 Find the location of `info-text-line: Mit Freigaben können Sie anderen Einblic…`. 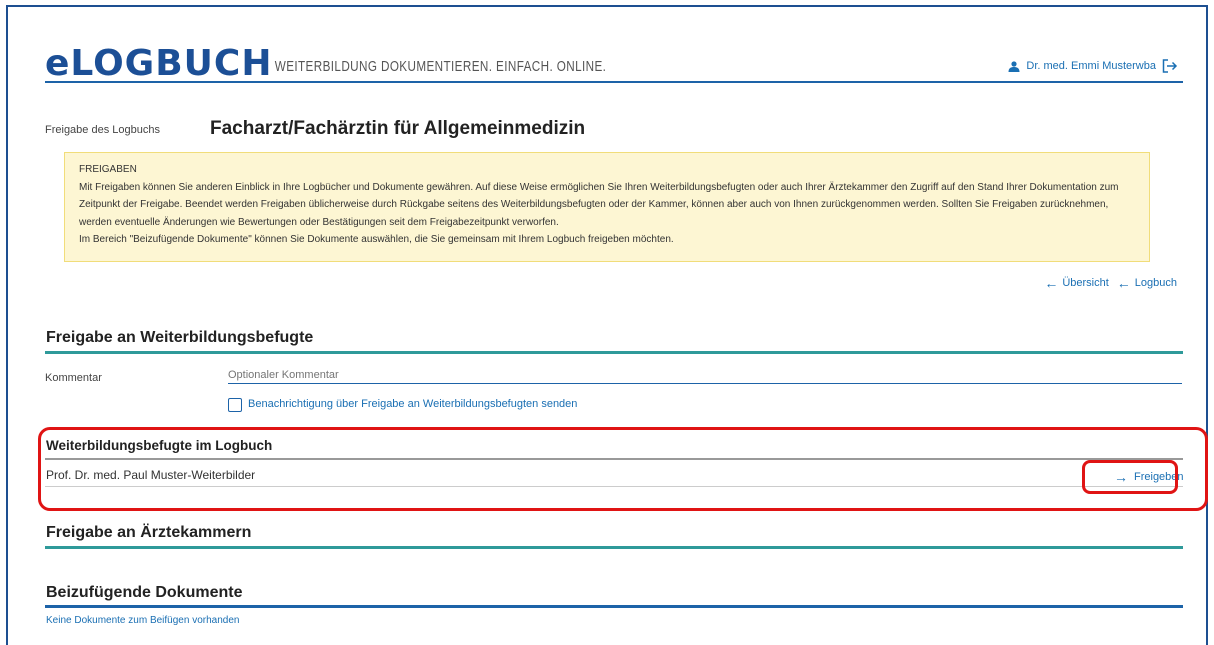

info-text-line: Mit Freigaben können Sie anderen Einblic… is located at coordinates (599, 187).